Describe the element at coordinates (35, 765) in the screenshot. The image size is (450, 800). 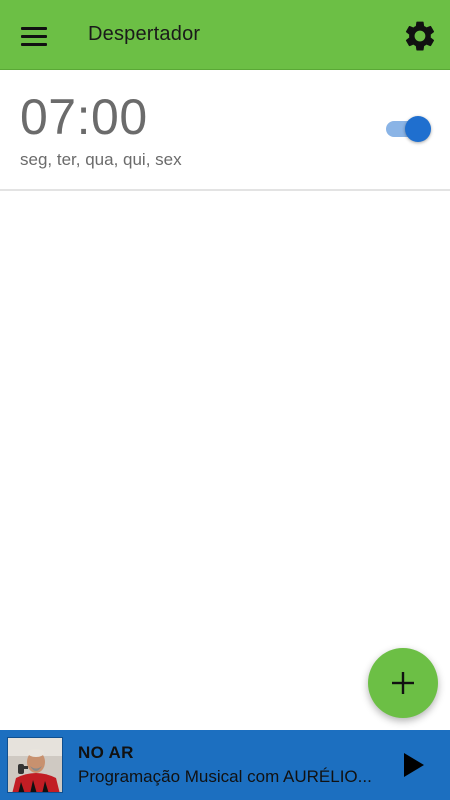
I see `program-cover-image` at that location.